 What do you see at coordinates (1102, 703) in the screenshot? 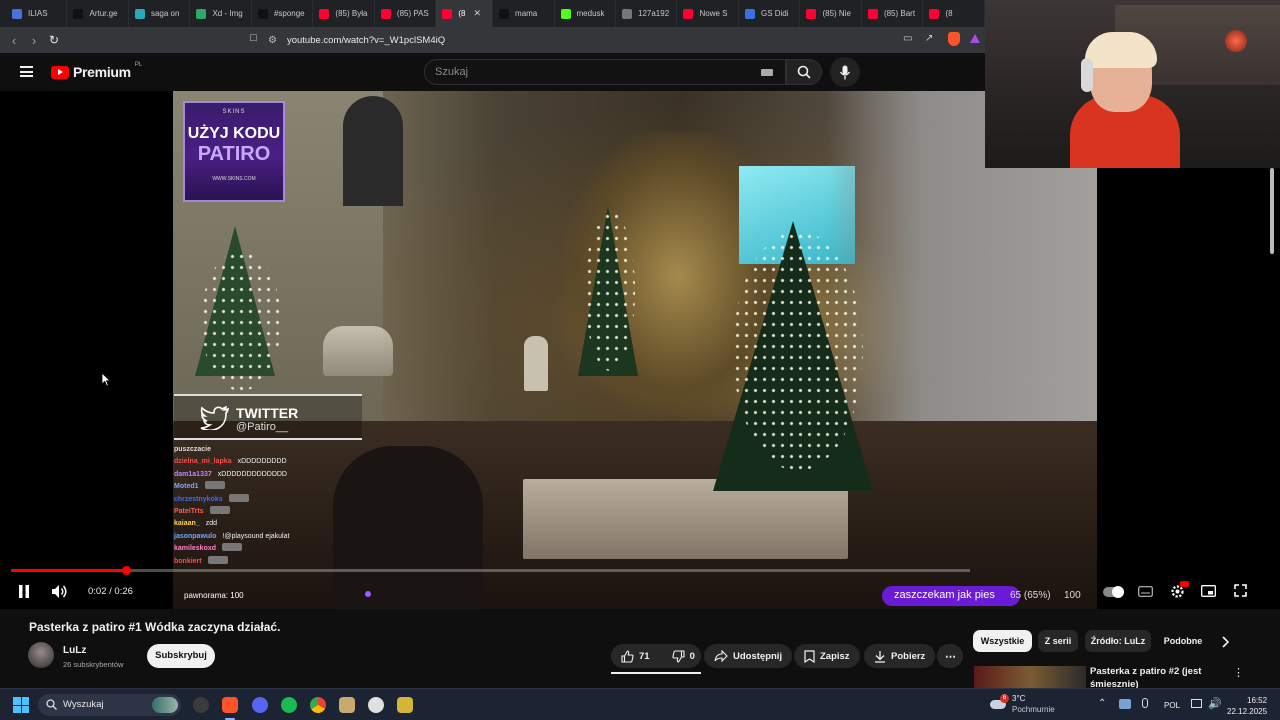
I see `tray-chevron-icon: ⌃` at bounding box center [1102, 703].